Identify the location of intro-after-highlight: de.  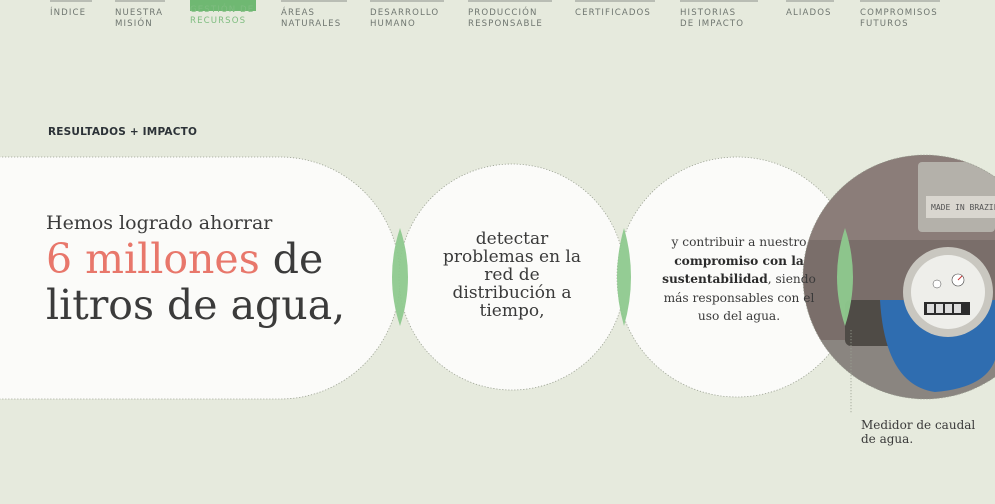
(291, 259).